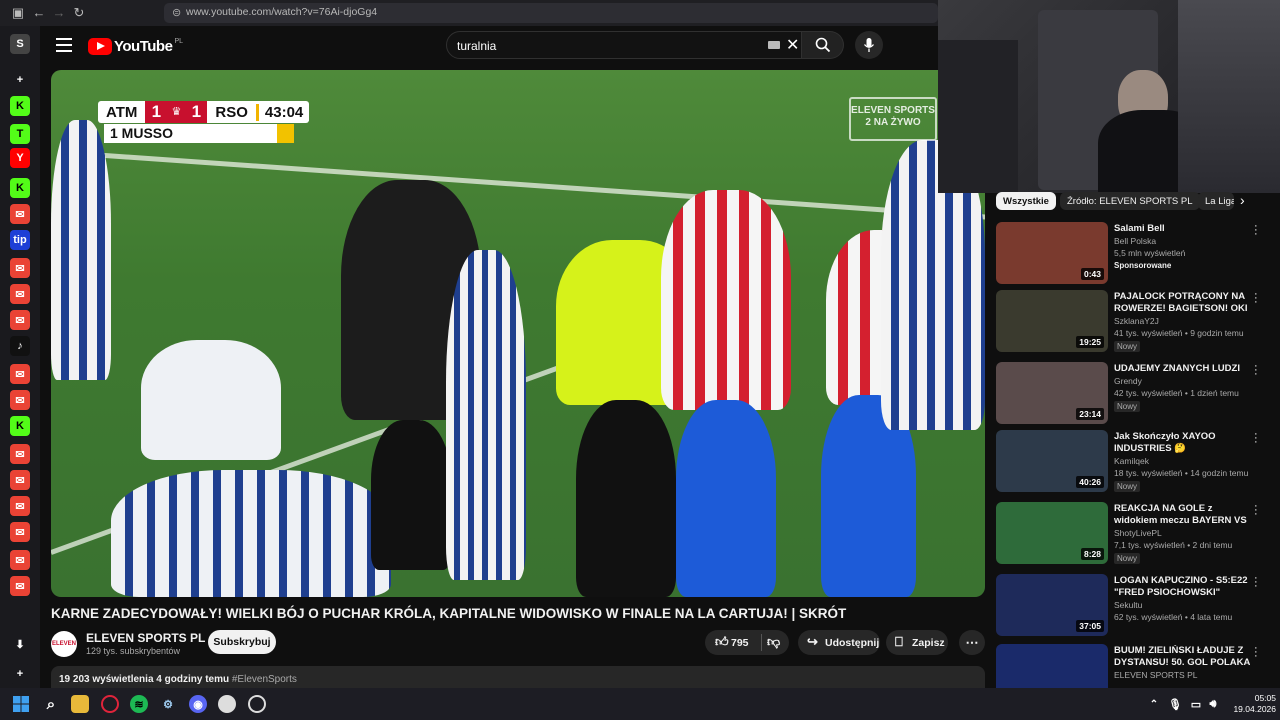 The height and width of the screenshot is (720, 1280). I want to click on youtube-logo: YouTube PL, so click(135, 46).